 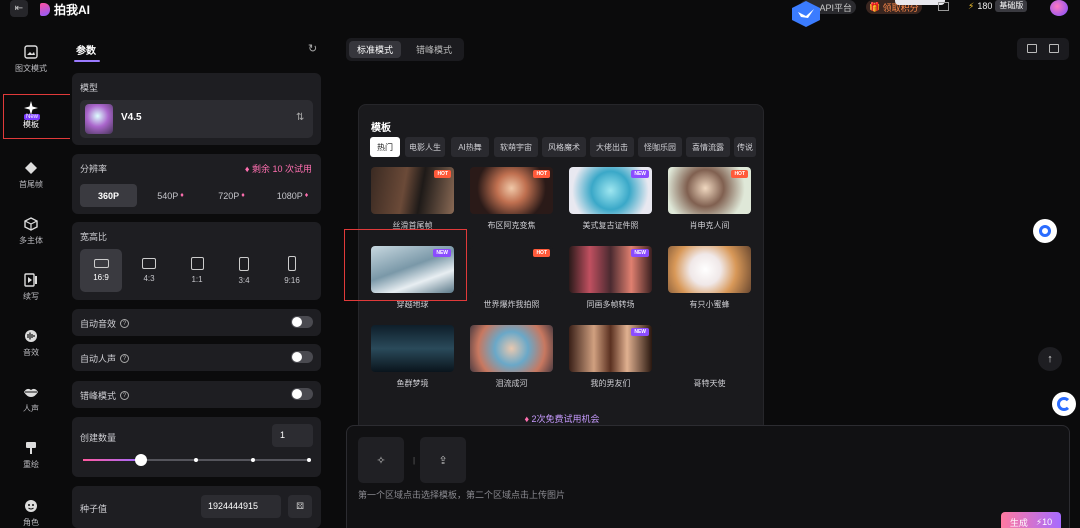 What do you see at coordinates (1064, 404) in the screenshot?
I see `help-chat-button` at bounding box center [1064, 404].